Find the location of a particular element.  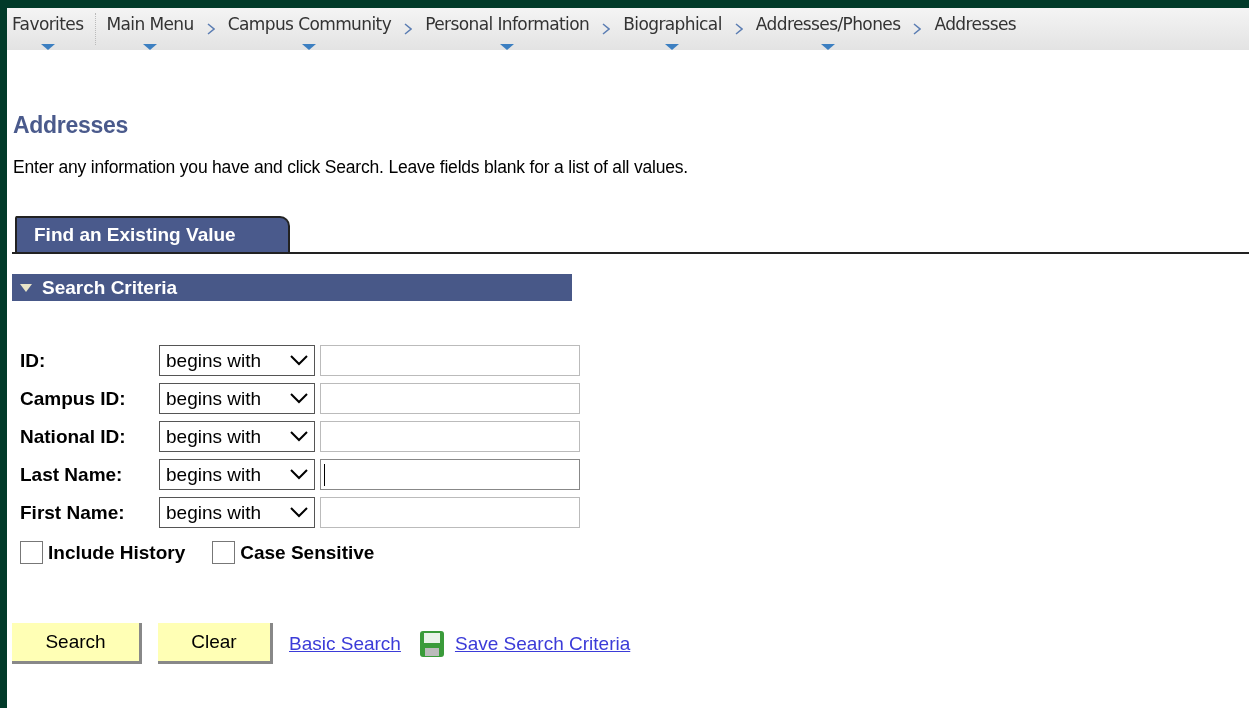

breadcrumb-link: Main Menu is located at coordinates (150, 29).